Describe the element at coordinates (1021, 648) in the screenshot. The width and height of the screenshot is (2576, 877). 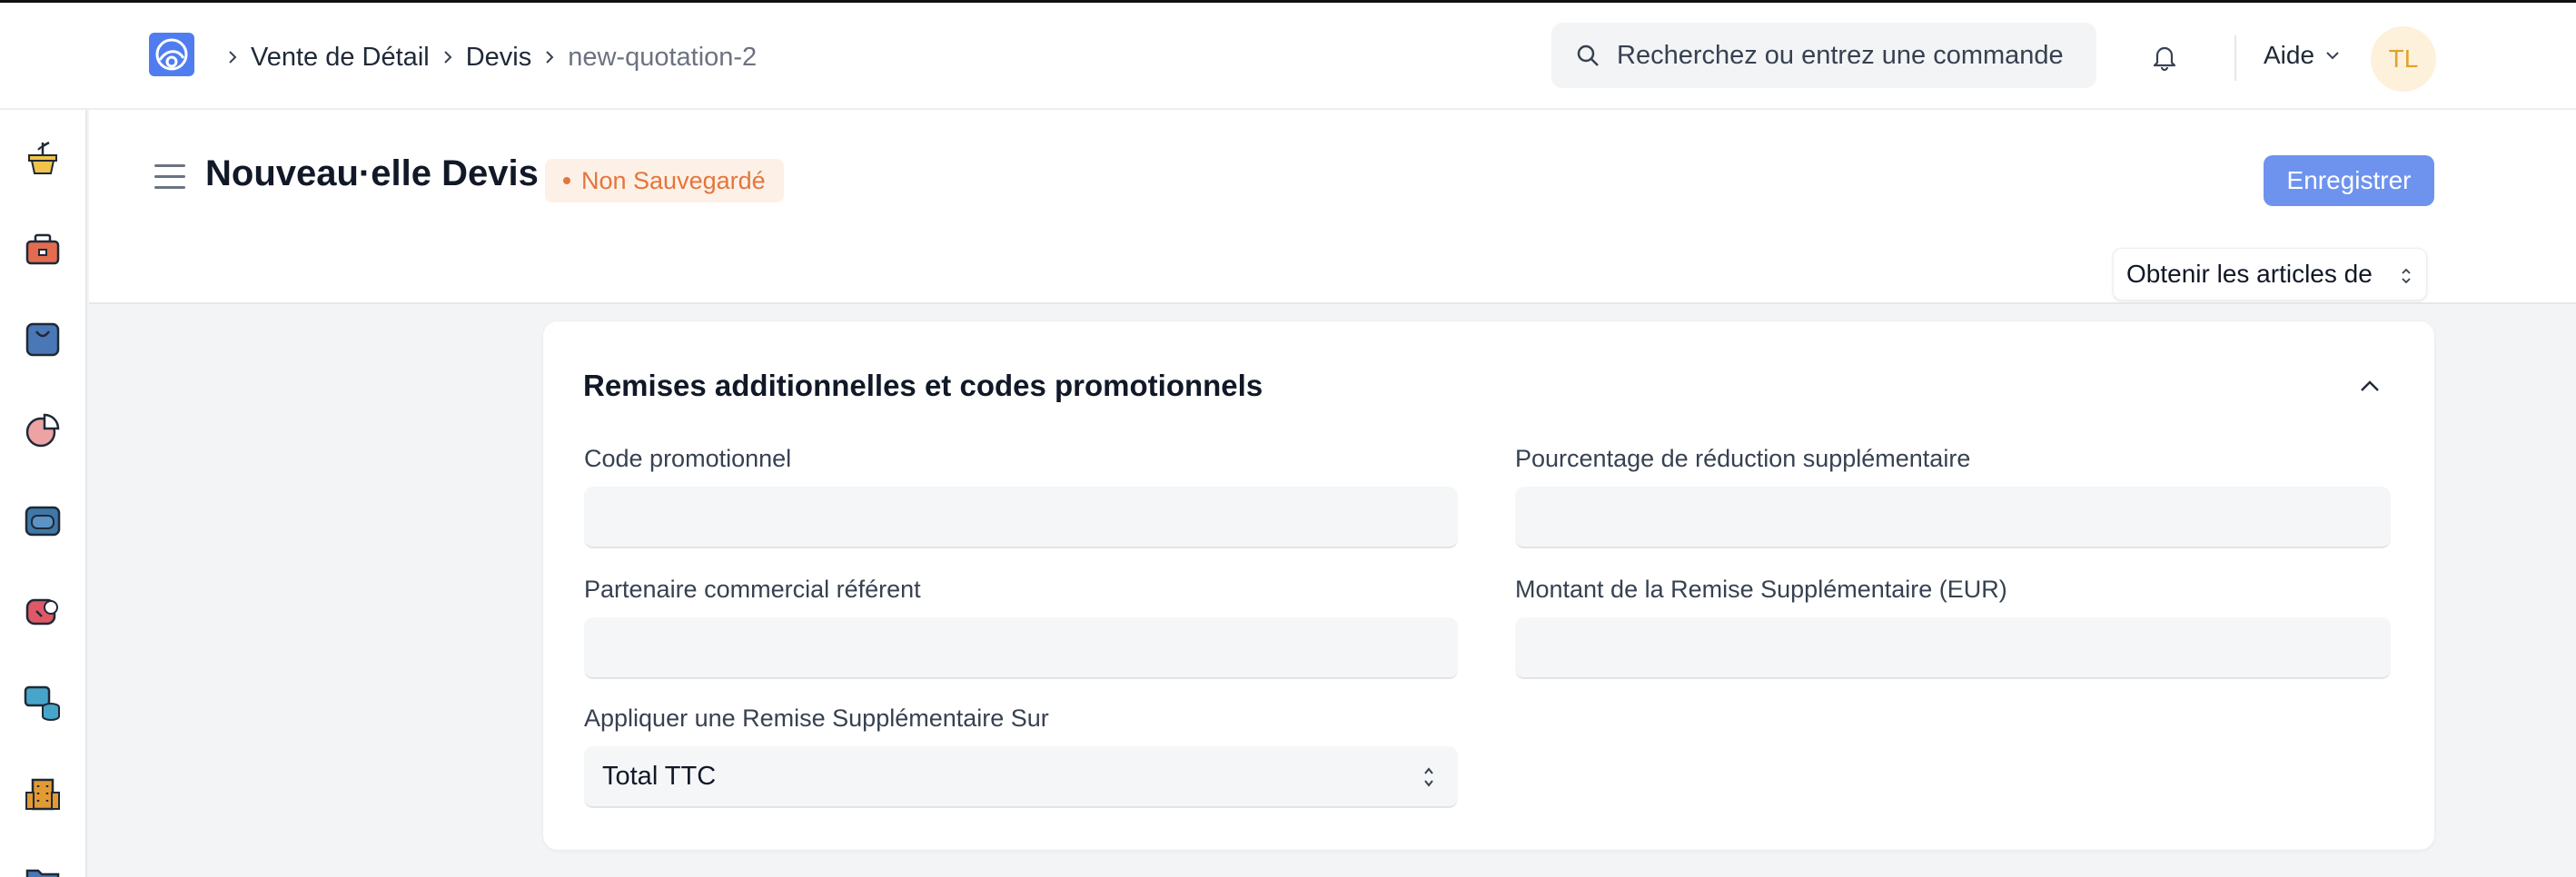
I see `sales-partner-input` at that location.